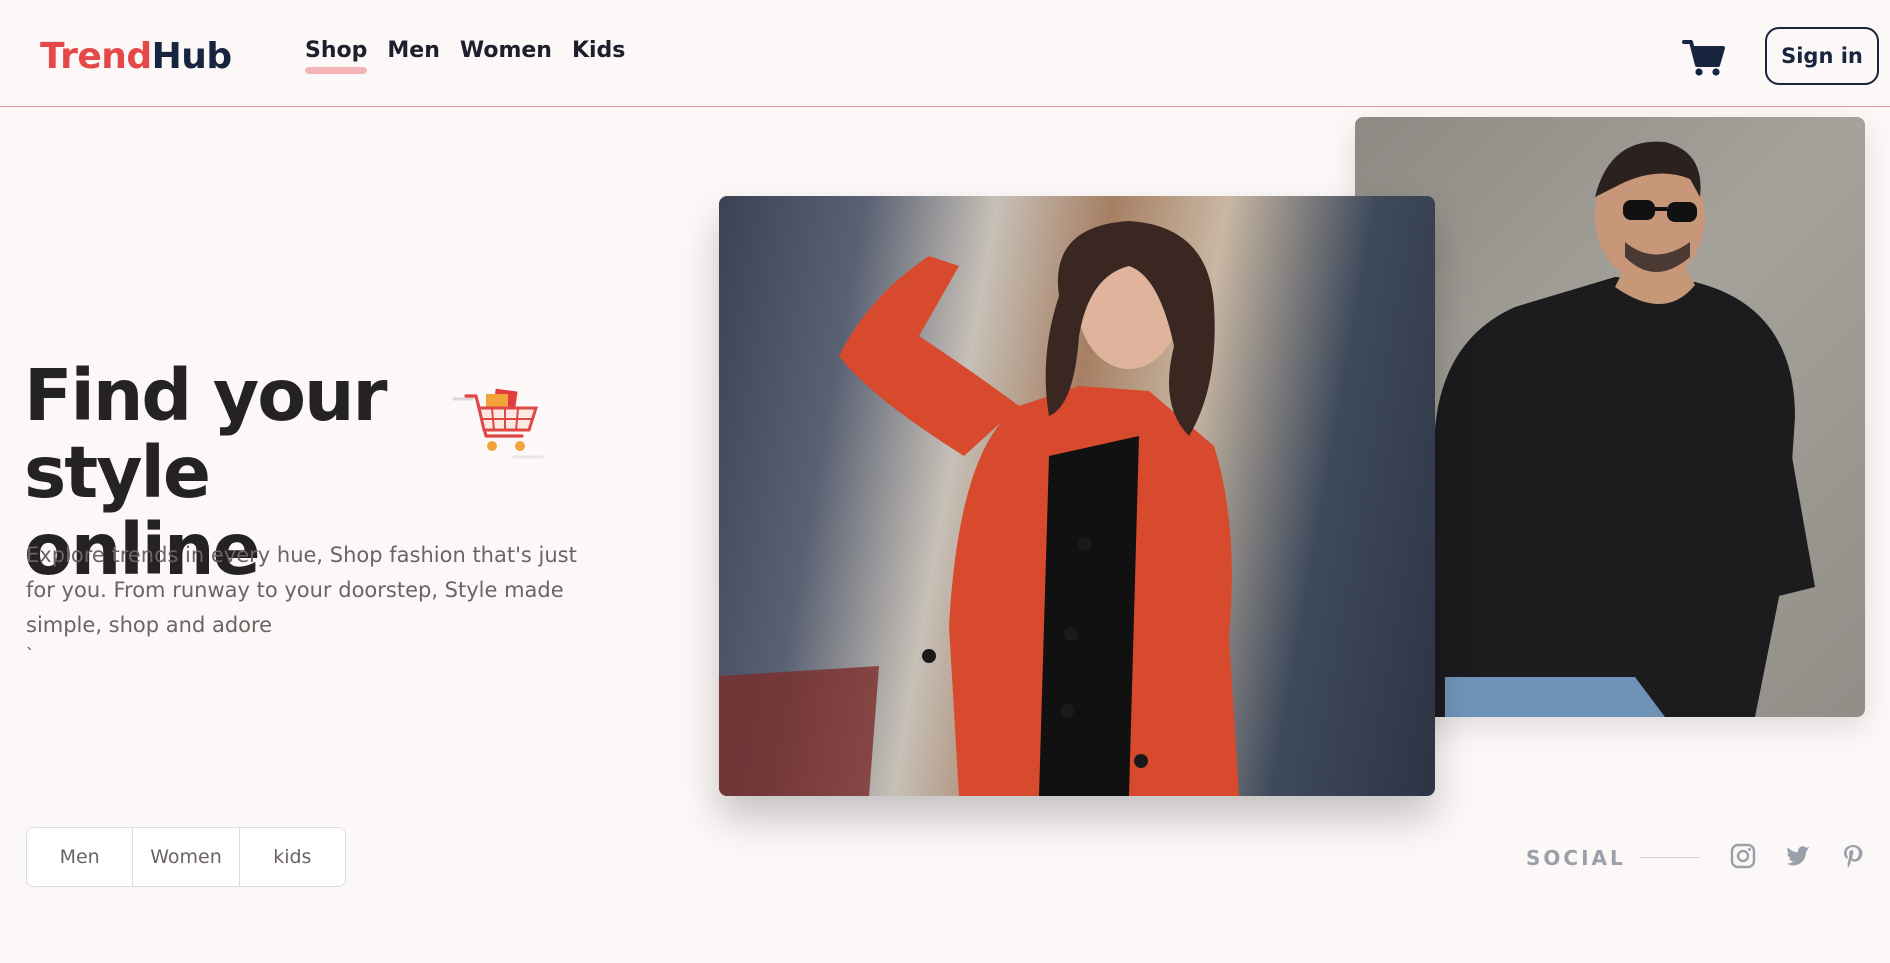 The image size is (1890, 963). What do you see at coordinates (192, 56) in the screenshot?
I see `logo-part-hub: Hub` at bounding box center [192, 56].